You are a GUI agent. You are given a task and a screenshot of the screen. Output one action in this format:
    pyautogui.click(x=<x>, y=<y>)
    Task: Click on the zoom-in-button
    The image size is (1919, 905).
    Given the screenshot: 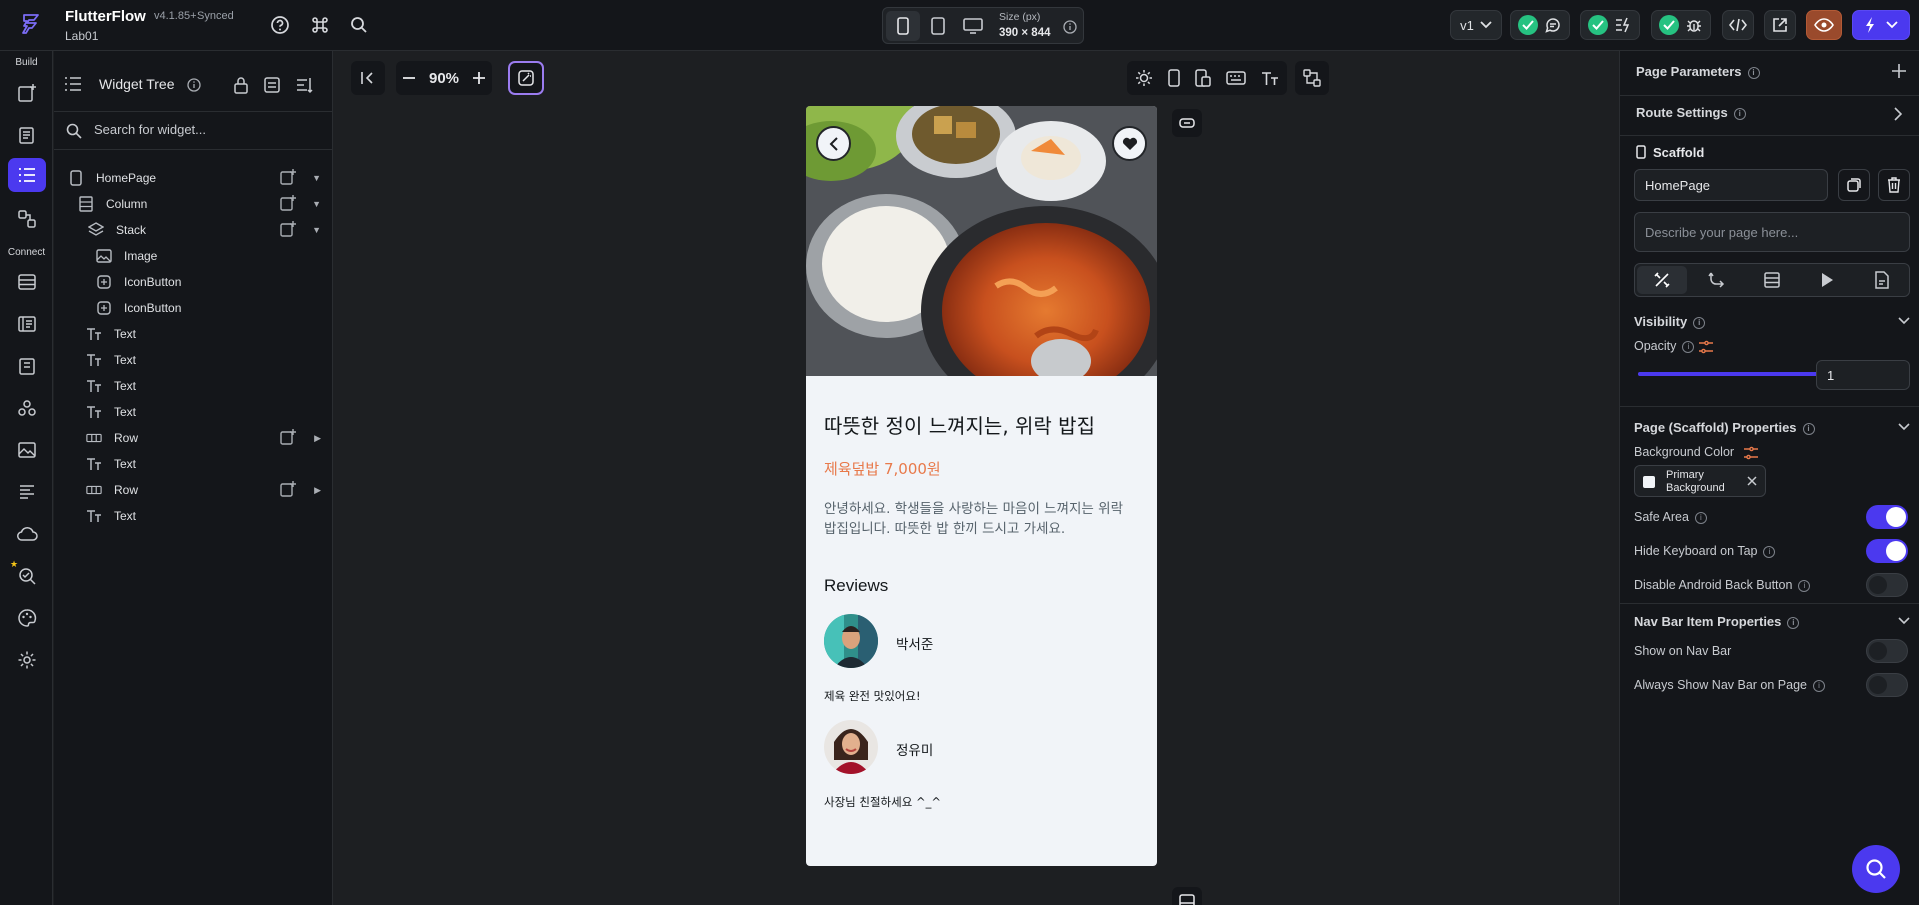 What is the action you would take?
    pyautogui.click(x=479, y=78)
    